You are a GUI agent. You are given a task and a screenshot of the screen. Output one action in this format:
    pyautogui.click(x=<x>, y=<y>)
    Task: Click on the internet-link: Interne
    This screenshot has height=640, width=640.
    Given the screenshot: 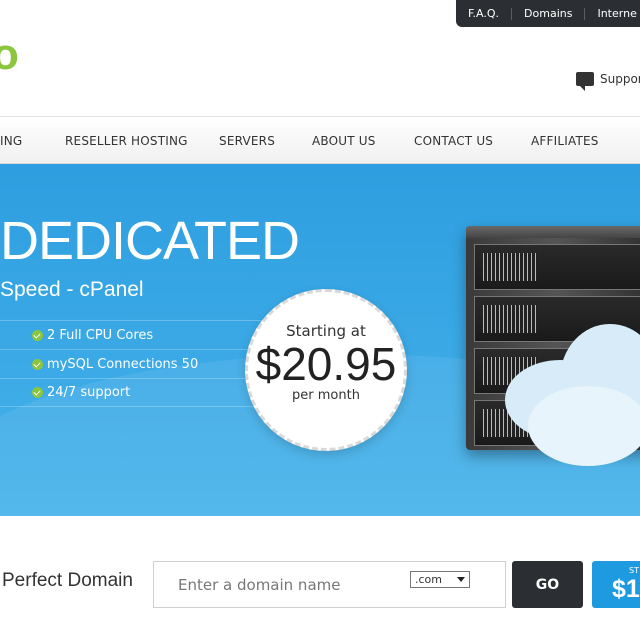 What is the action you would take?
    pyautogui.click(x=612, y=13)
    